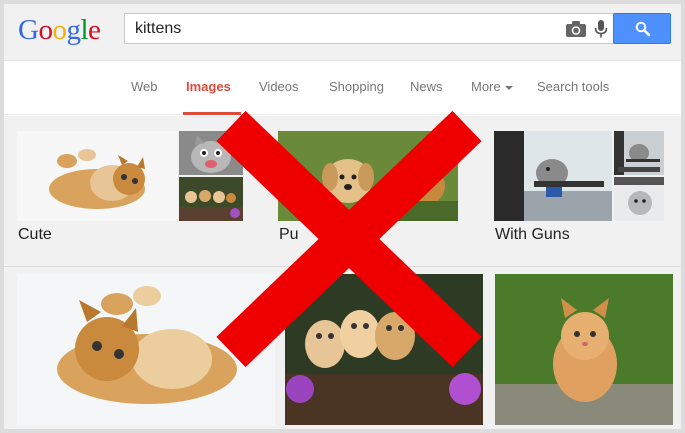 This screenshot has width=685, height=433. What do you see at coordinates (356, 86) in the screenshot?
I see `tab-shopping: Shopping` at bounding box center [356, 86].